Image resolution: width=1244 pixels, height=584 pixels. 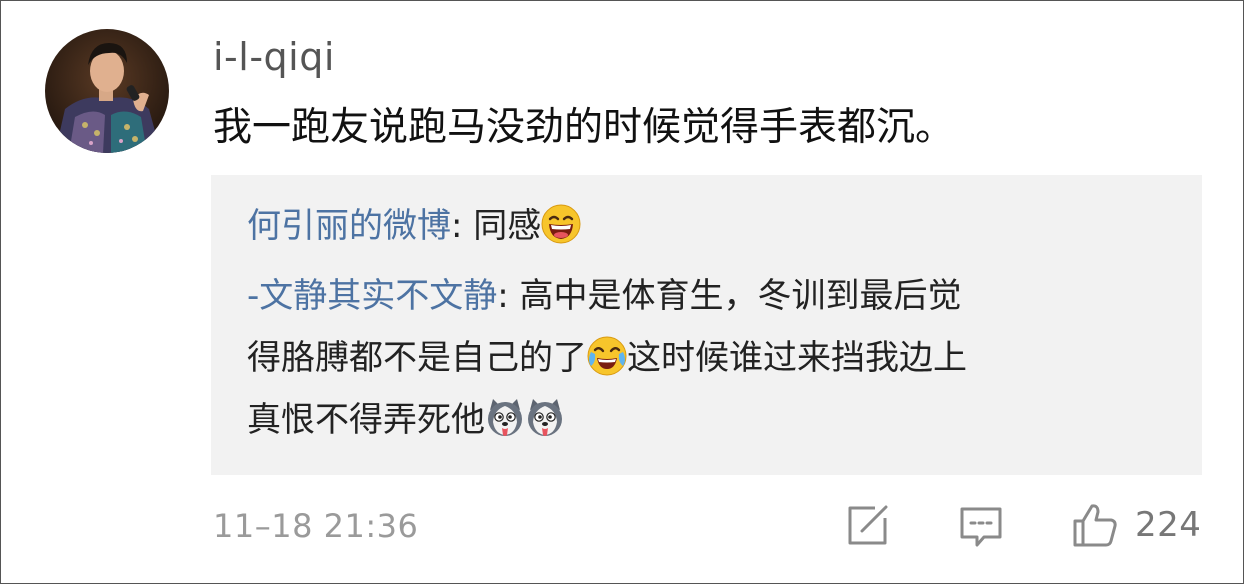 I want to click on username: i-l-qiqi, so click(x=274, y=57).